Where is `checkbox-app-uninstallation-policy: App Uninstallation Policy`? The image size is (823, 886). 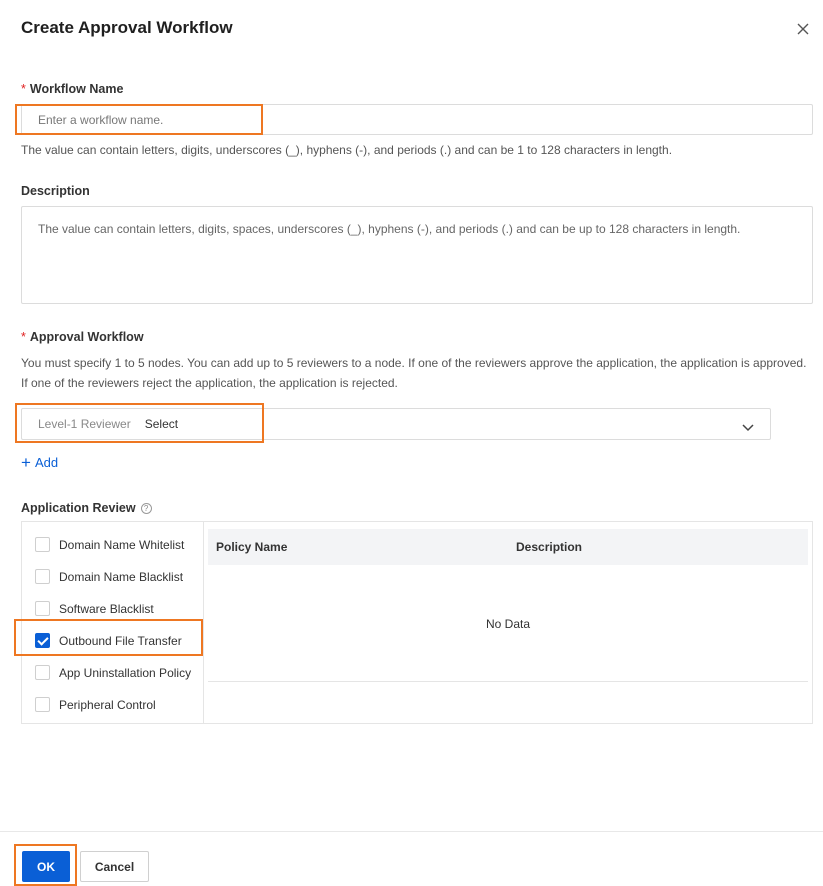 checkbox-app-uninstallation-policy: App Uninstallation Policy is located at coordinates (113, 672).